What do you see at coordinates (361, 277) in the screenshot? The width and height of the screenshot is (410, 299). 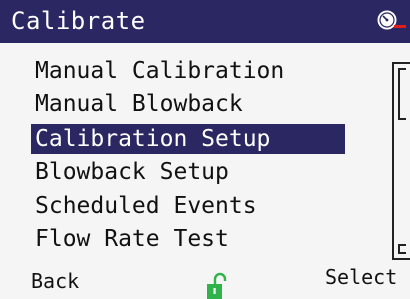 I see `select-softkey: Select` at bounding box center [361, 277].